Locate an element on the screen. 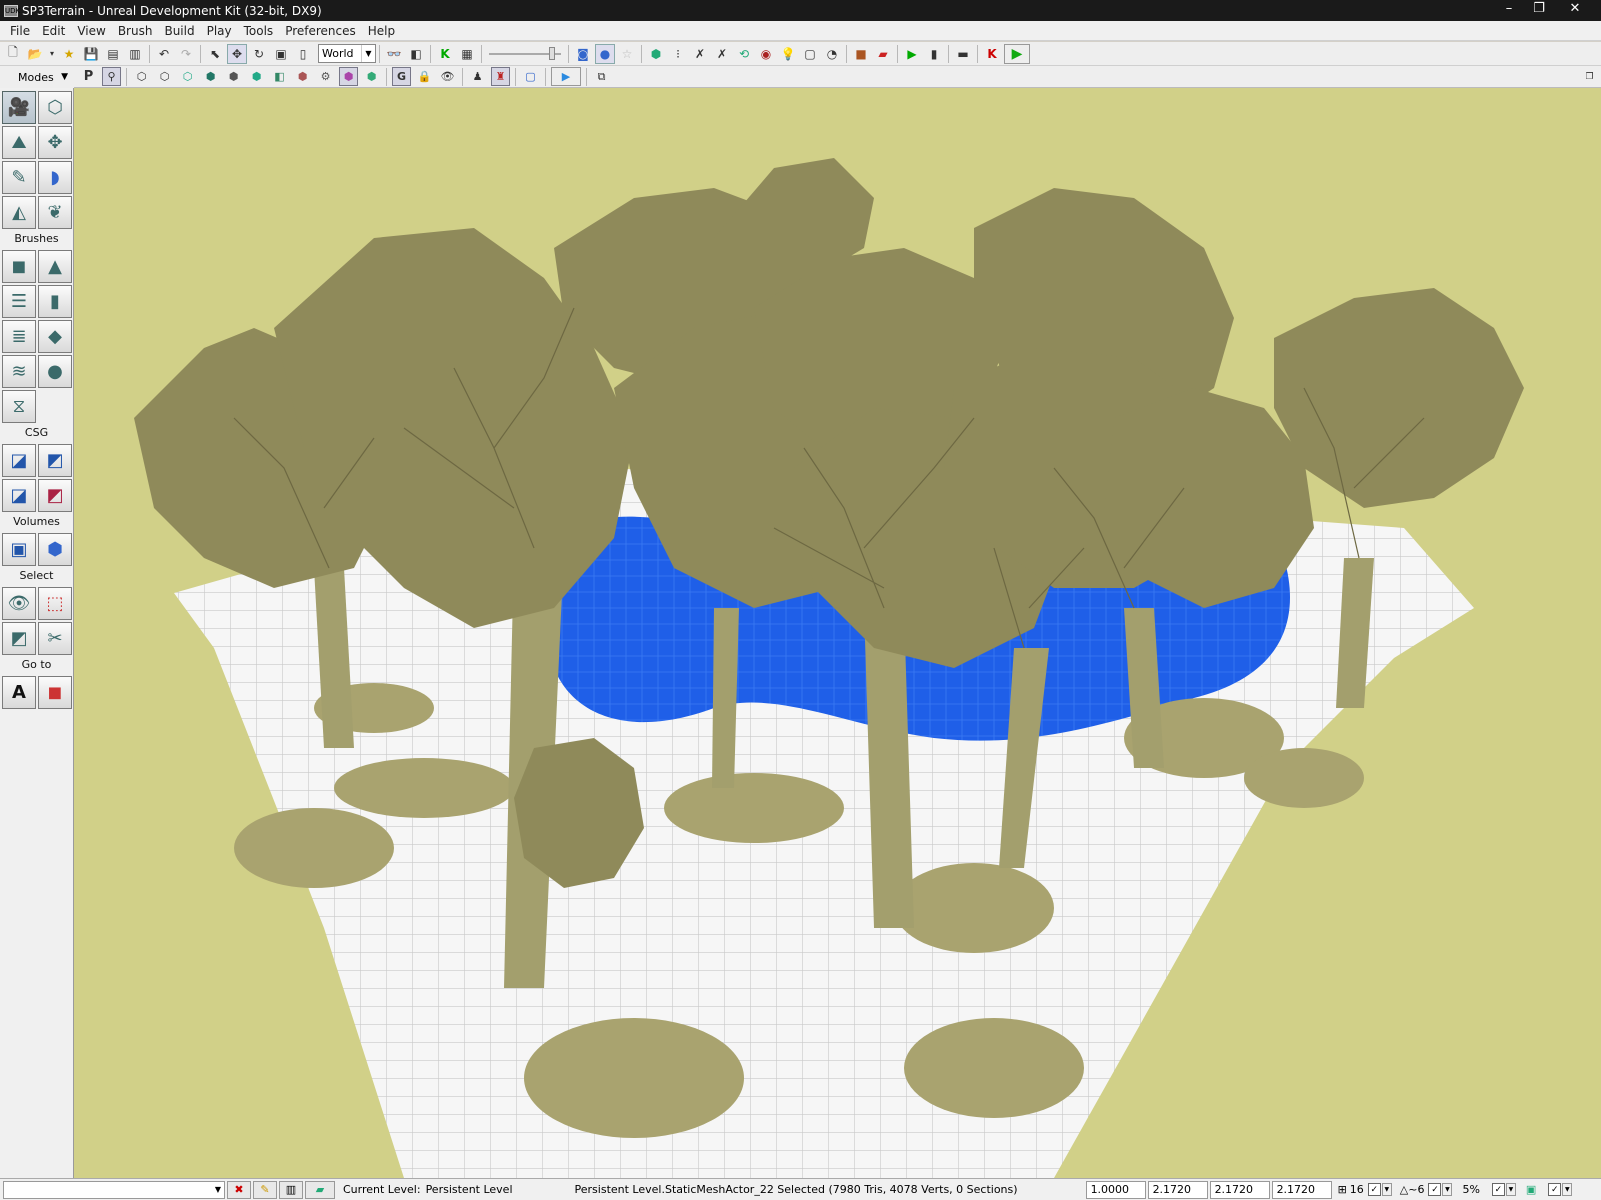  csg-subtract-icon: ◩ is located at coordinates (55, 460).